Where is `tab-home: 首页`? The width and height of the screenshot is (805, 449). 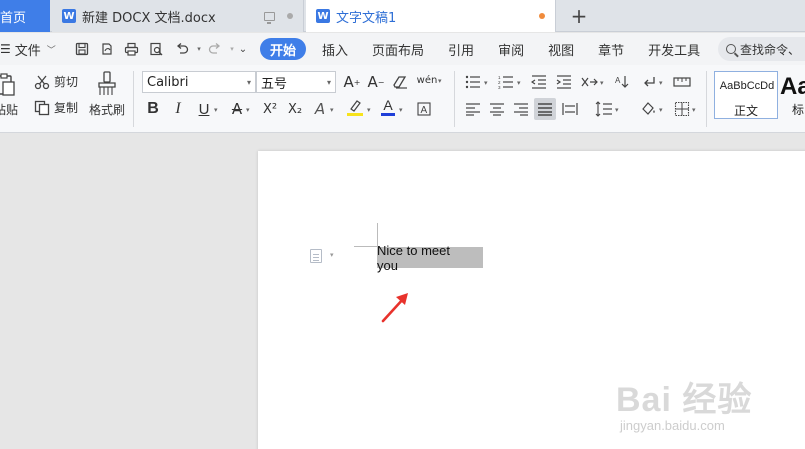 tab-home: 首页 is located at coordinates (25, 16).